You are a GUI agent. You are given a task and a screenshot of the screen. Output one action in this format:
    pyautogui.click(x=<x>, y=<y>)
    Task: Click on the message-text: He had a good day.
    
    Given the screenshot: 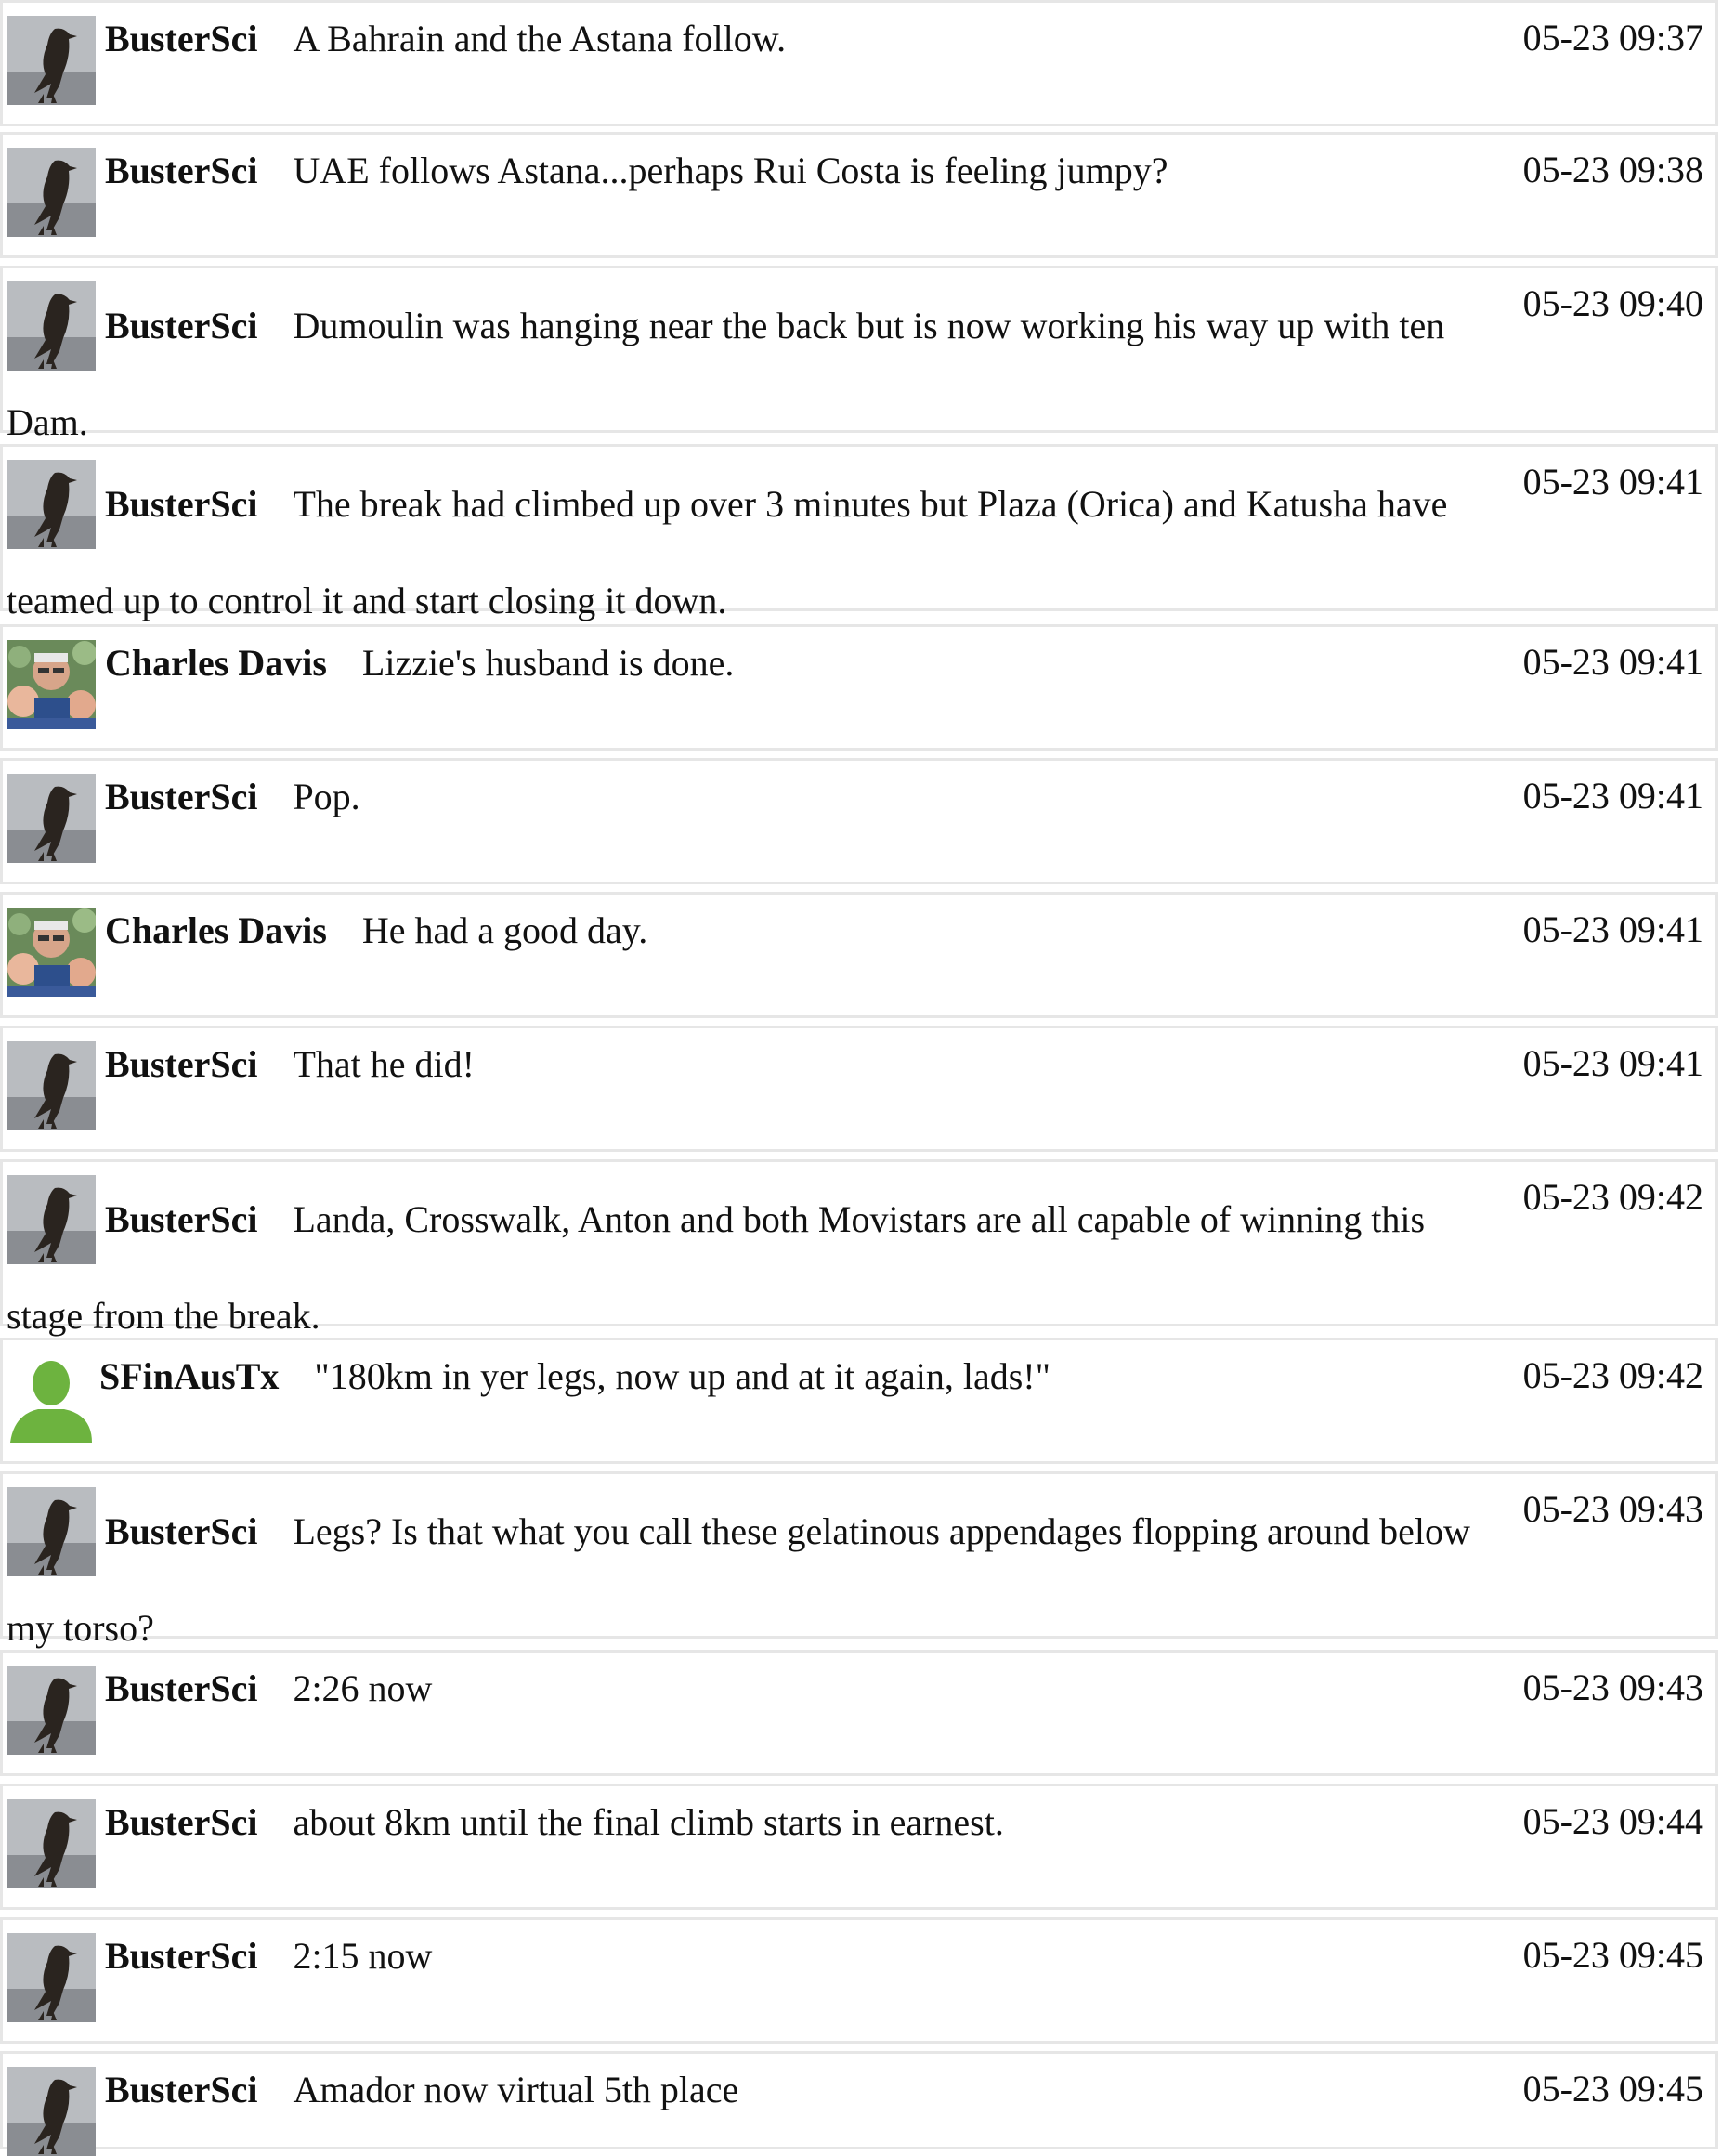 What is the action you would take?
    pyautogui.click(x=504, y=930)
    